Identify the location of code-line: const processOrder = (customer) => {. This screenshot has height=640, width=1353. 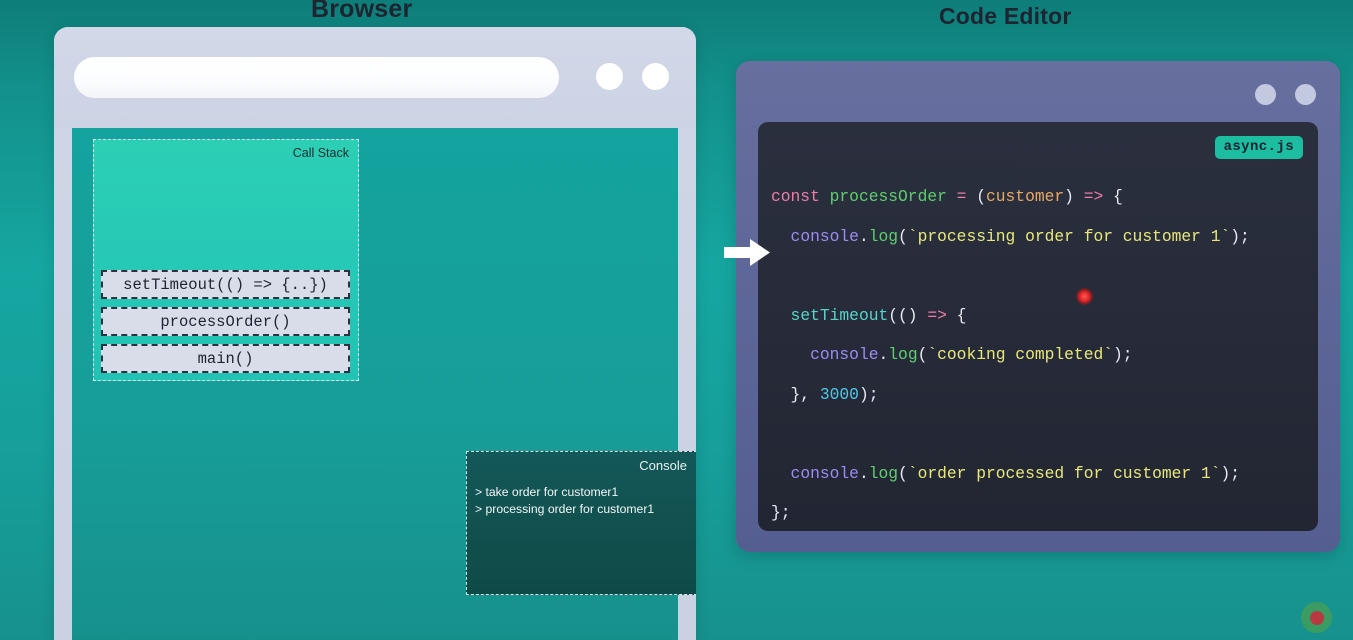
(1040, 197).